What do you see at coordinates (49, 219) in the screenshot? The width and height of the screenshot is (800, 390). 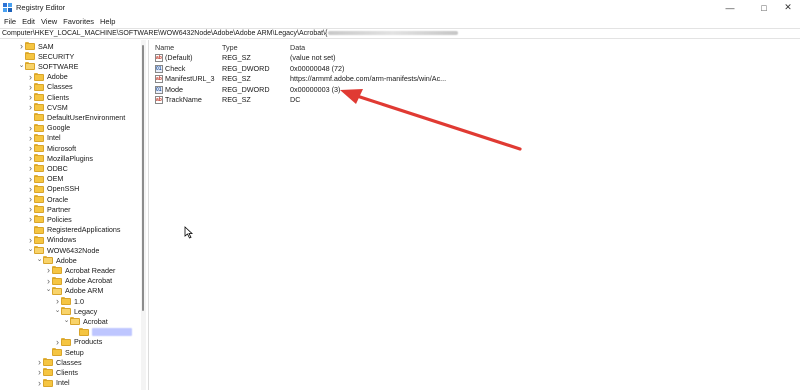 I see `tree-item: › Policies` at bounding box center [49, 219].